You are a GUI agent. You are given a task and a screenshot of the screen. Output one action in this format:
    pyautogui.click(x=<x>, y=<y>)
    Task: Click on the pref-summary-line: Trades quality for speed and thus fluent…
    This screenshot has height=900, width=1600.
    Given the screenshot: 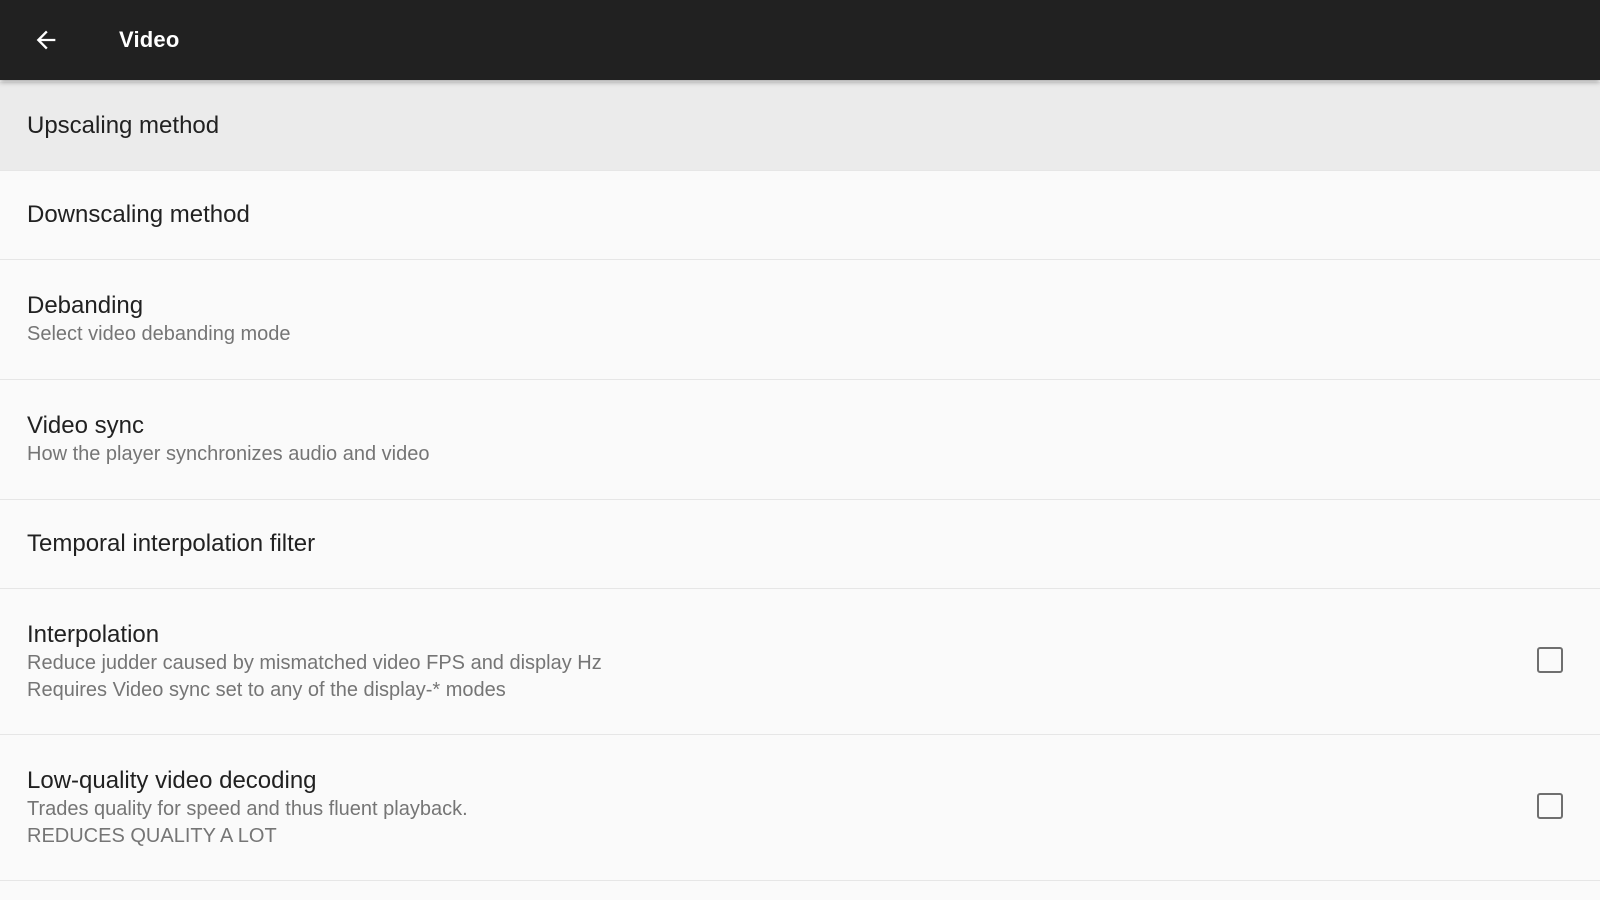 What is the action you would take?
    pyautogui.click(x=247, y=808)
    